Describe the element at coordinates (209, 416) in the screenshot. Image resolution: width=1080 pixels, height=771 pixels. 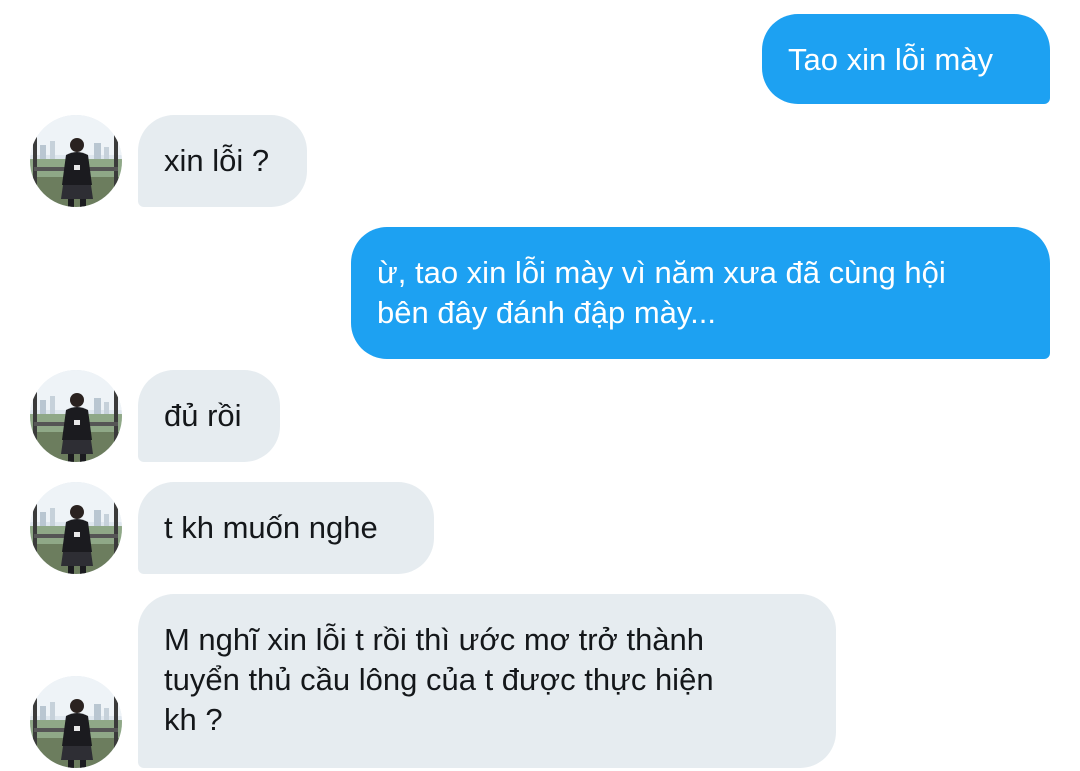
I see `incoming-message: đủ rồi` at that location.